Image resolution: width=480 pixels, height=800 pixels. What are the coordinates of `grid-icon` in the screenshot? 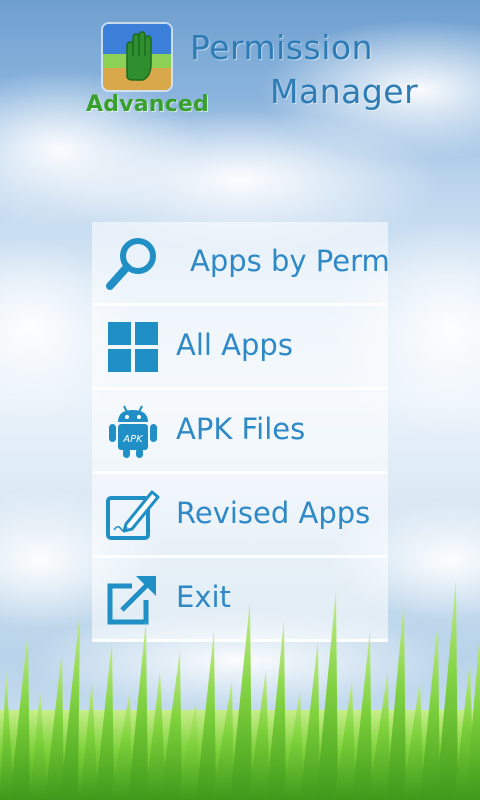 It's located at (133, 347).